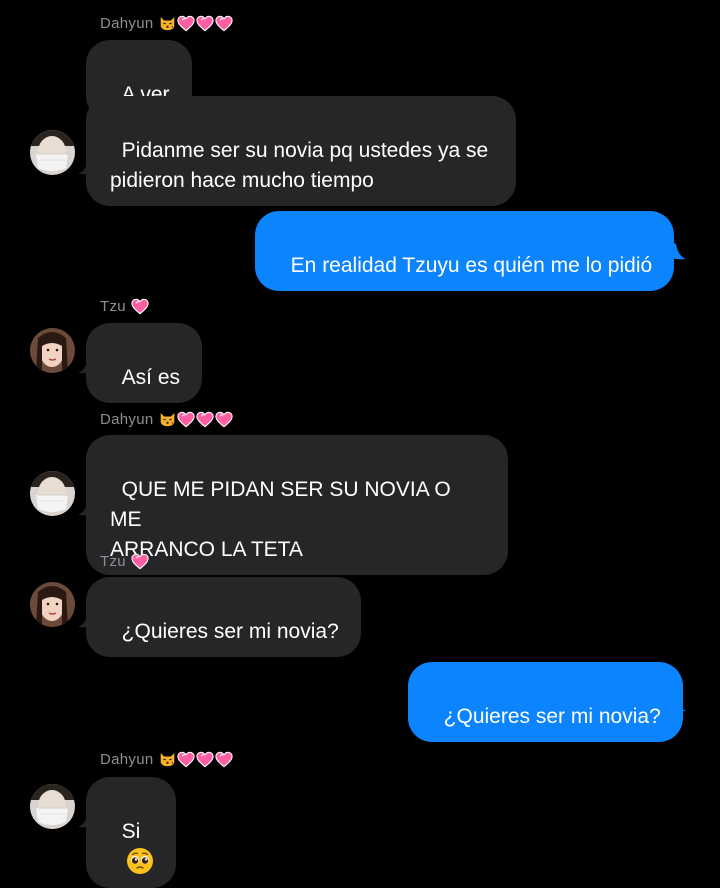  I want to click on message-text: En realidad Tzuyu es quién me lo pidió, so click(471, 265).